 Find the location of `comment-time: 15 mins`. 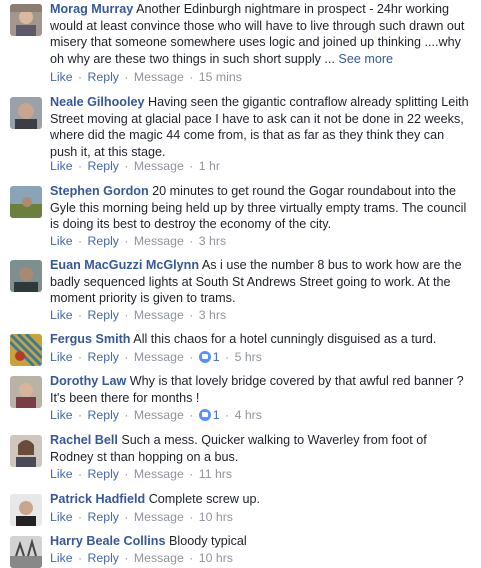

comment-time: 15 mins is located at coordinates (220, 77).